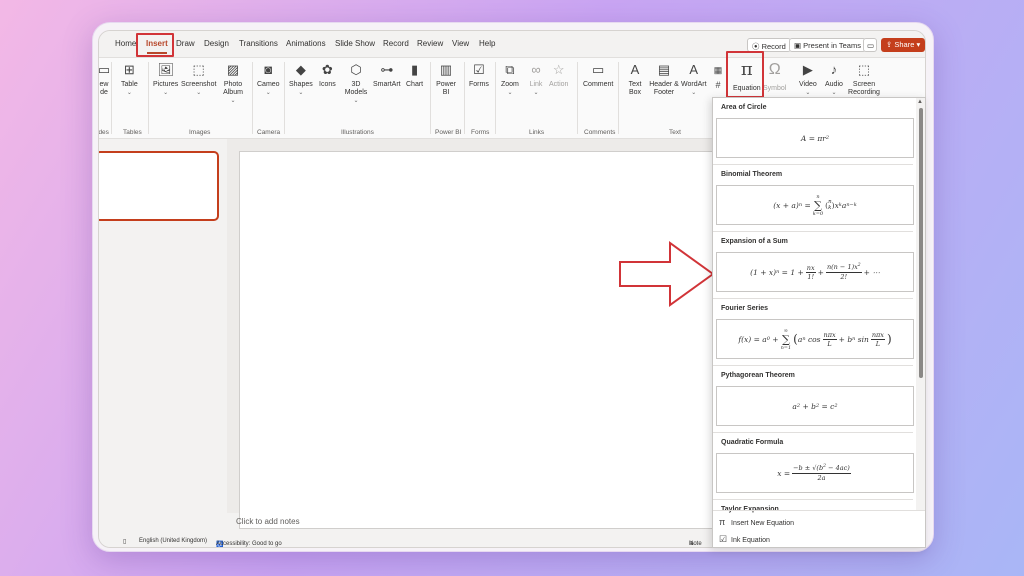 This screenshot has width=1024, height=576. I want to click on screen-recording-button: ⬚ Screen Recording, so click(864, 79).